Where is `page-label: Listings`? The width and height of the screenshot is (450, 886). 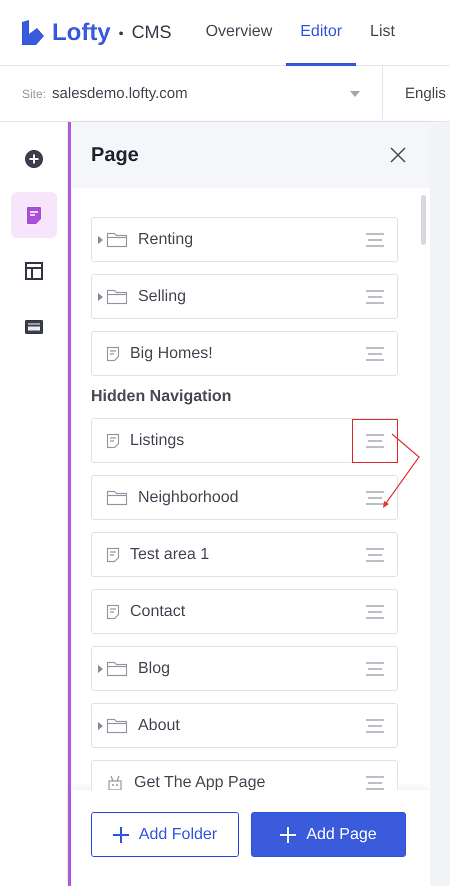
page-label: Listings is located at coordinates (158, 441).